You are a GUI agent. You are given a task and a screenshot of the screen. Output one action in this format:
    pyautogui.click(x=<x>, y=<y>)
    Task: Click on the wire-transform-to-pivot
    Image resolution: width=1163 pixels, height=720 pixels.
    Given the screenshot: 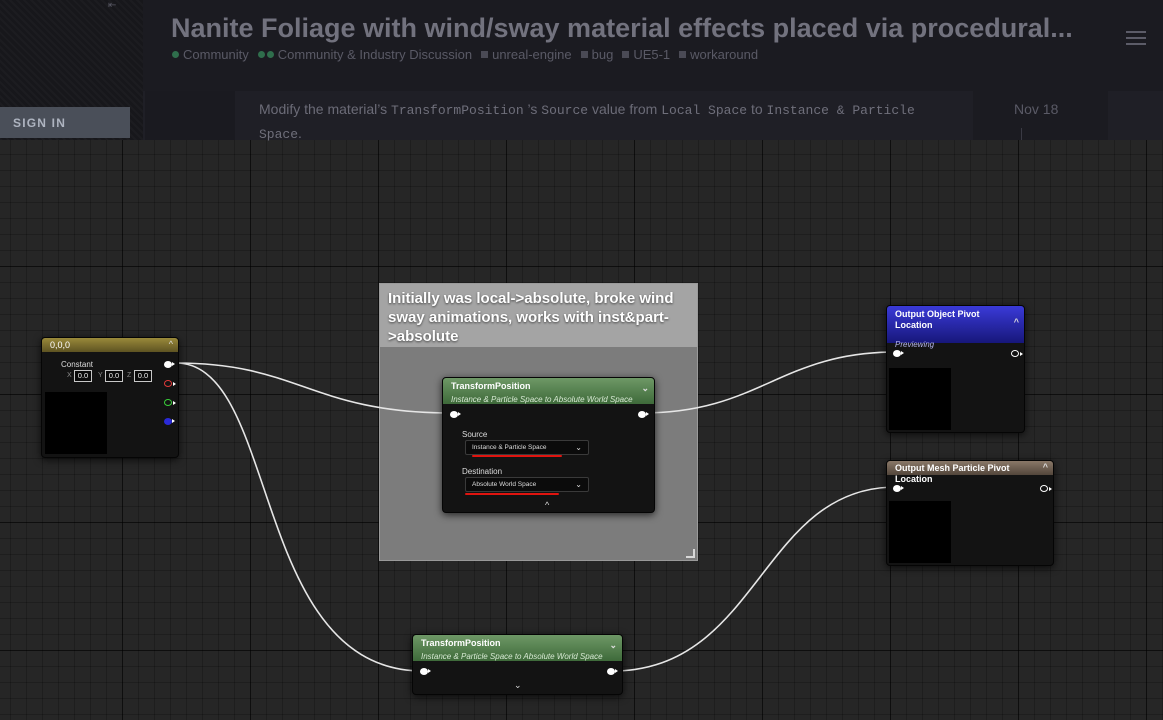 What is the action you would take?
    pyautogui.click(x=769, y=382)
    